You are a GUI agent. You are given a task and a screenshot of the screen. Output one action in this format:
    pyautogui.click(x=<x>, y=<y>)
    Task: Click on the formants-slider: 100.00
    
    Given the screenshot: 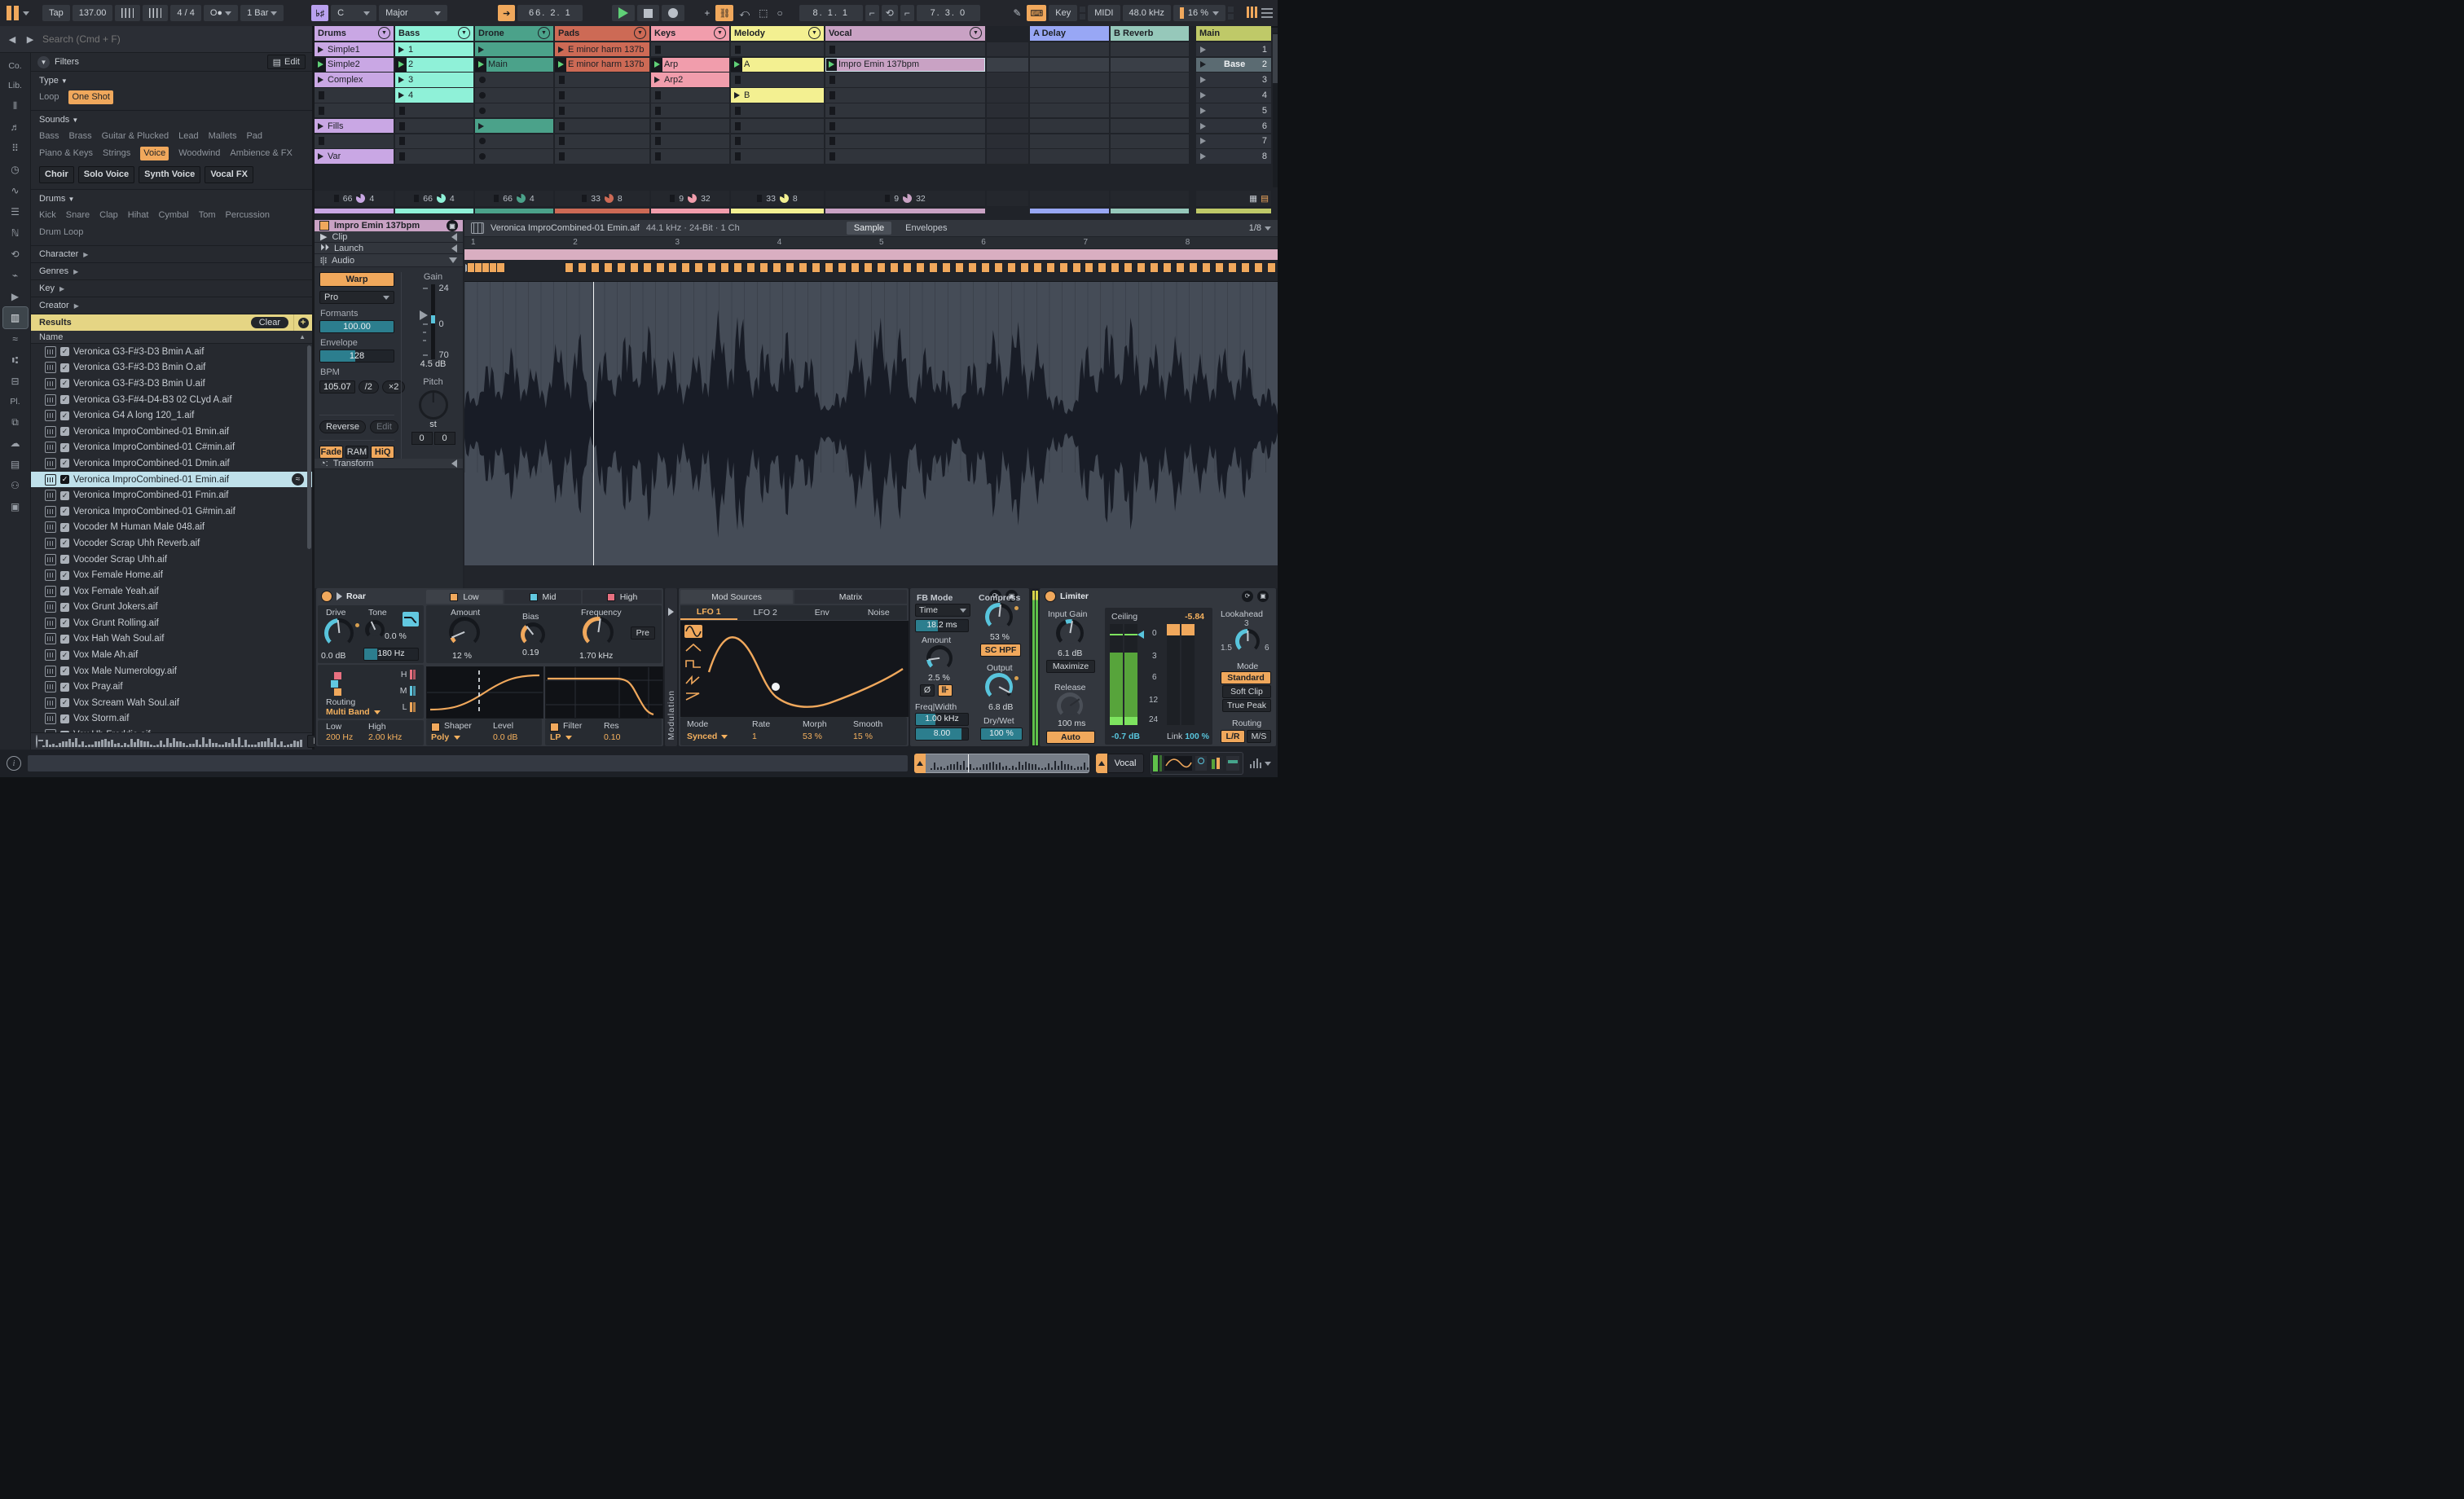 What is the action you would take?
    pyautogui.click(x=356, y=326)
    